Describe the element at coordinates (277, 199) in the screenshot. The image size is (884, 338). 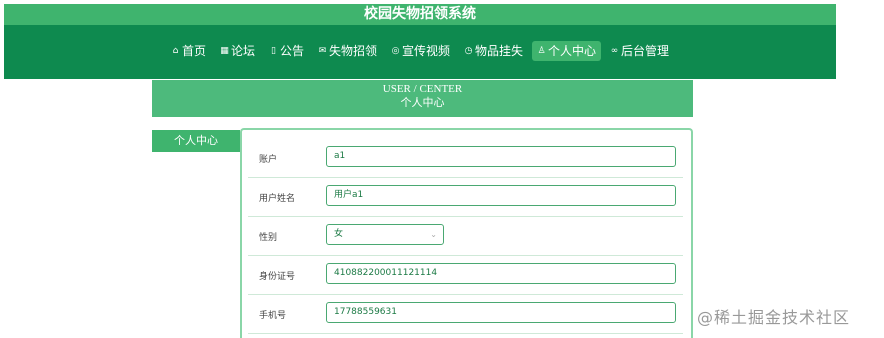
I see `name-label: 用户姓名` at that location.